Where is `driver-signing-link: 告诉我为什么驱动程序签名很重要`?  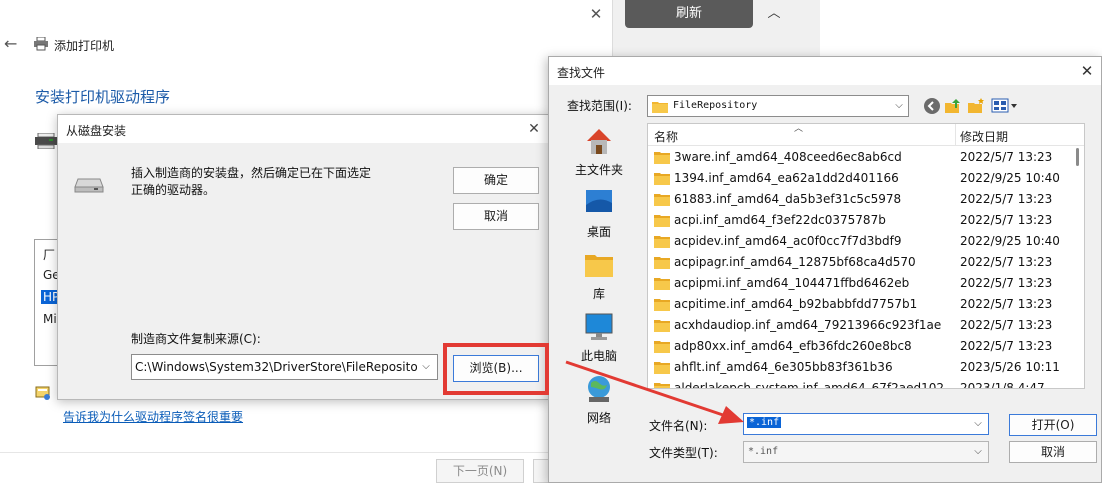 driver-signing-link: 告诉我为什么驱动程序签名很重要 is located at coordinates (153, 416).